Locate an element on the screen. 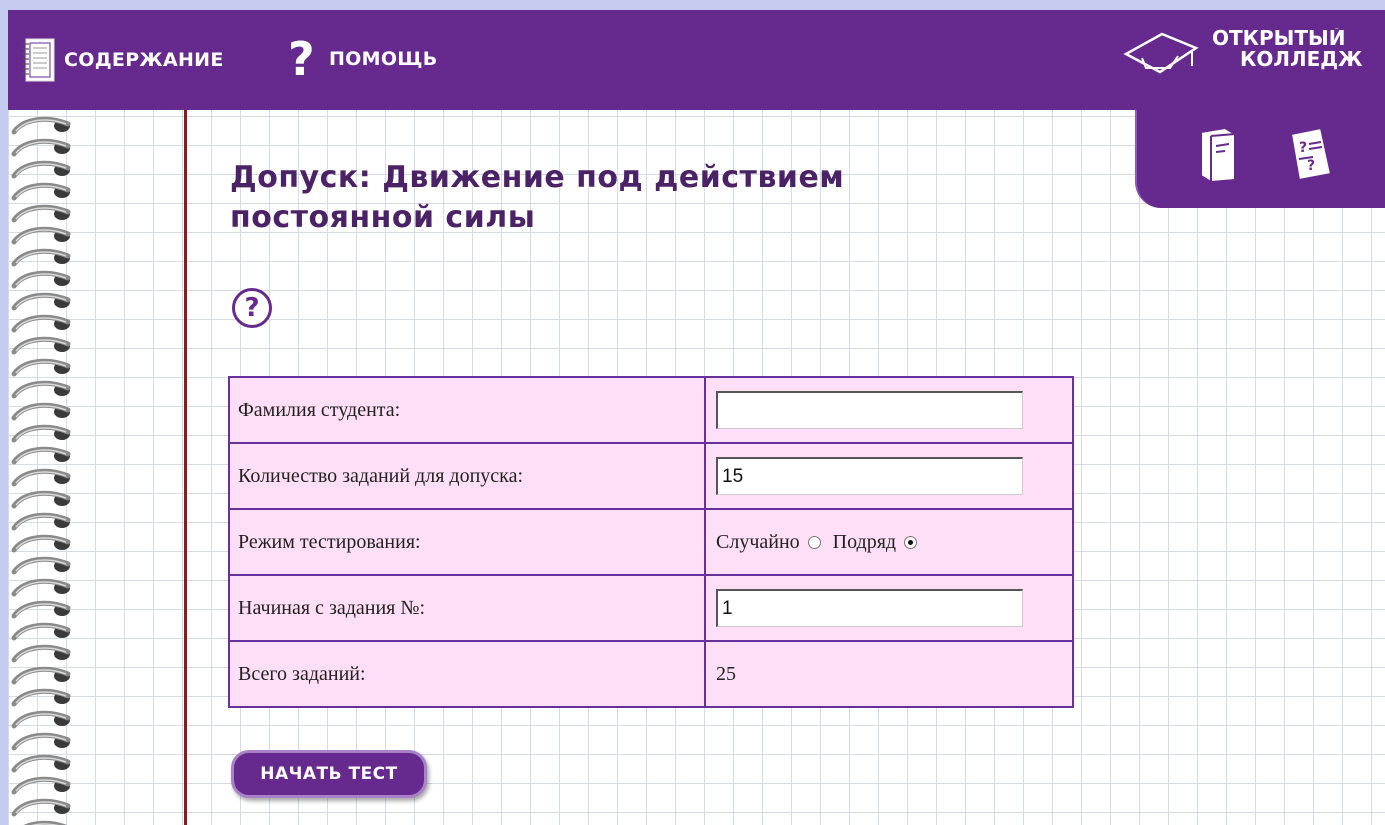 This screenshot has width=1385, height=825. graduation-cap-icon is located at coordinates (1161, 53).